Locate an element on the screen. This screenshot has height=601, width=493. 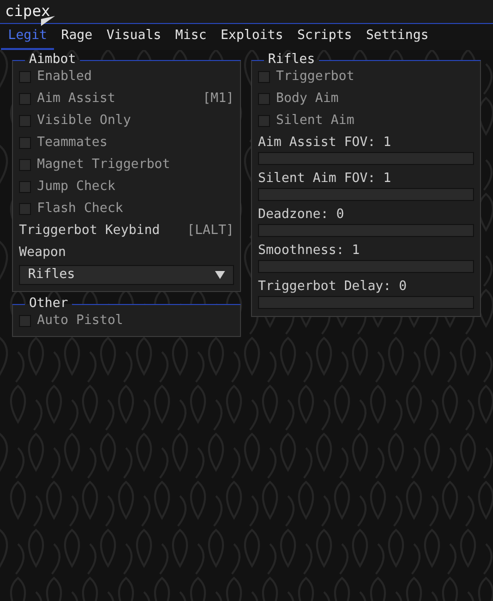
checkbox-label: Magnet Triggerbot is located at coordinates (103, 165).